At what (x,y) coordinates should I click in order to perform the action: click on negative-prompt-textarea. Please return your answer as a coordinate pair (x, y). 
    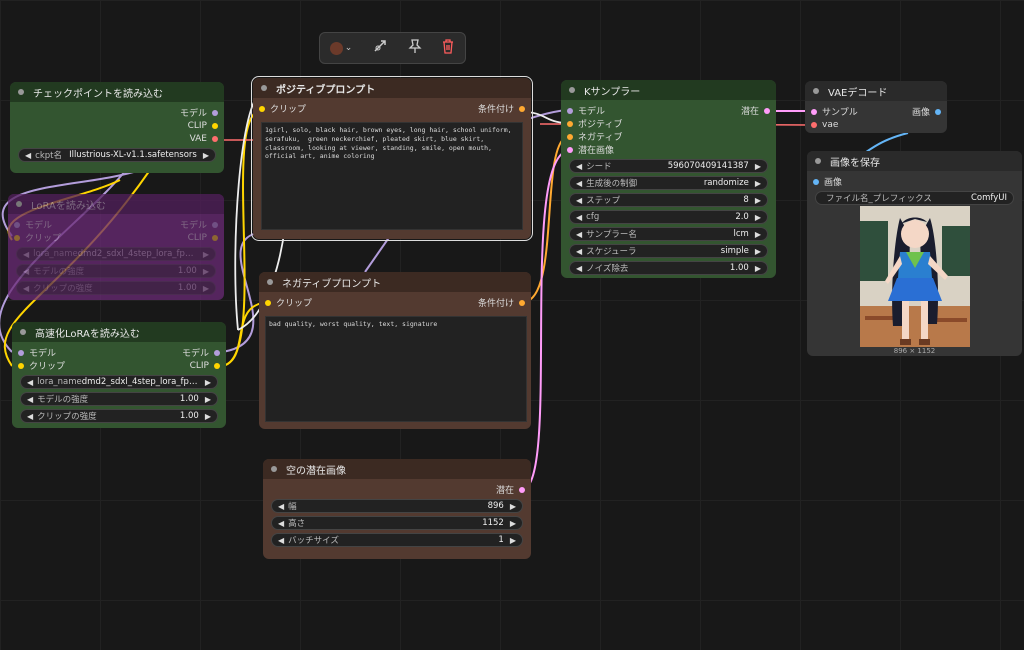
    Looking at the image, I should click on (396, 369).